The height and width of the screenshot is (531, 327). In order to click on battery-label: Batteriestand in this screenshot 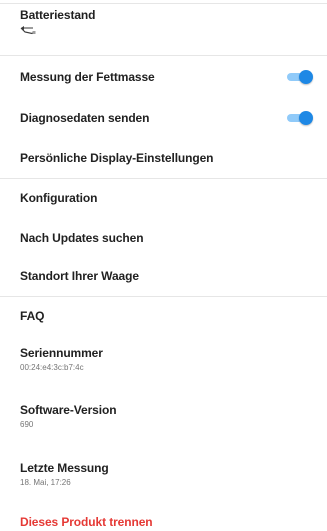, I will do `click(58, 15)`.